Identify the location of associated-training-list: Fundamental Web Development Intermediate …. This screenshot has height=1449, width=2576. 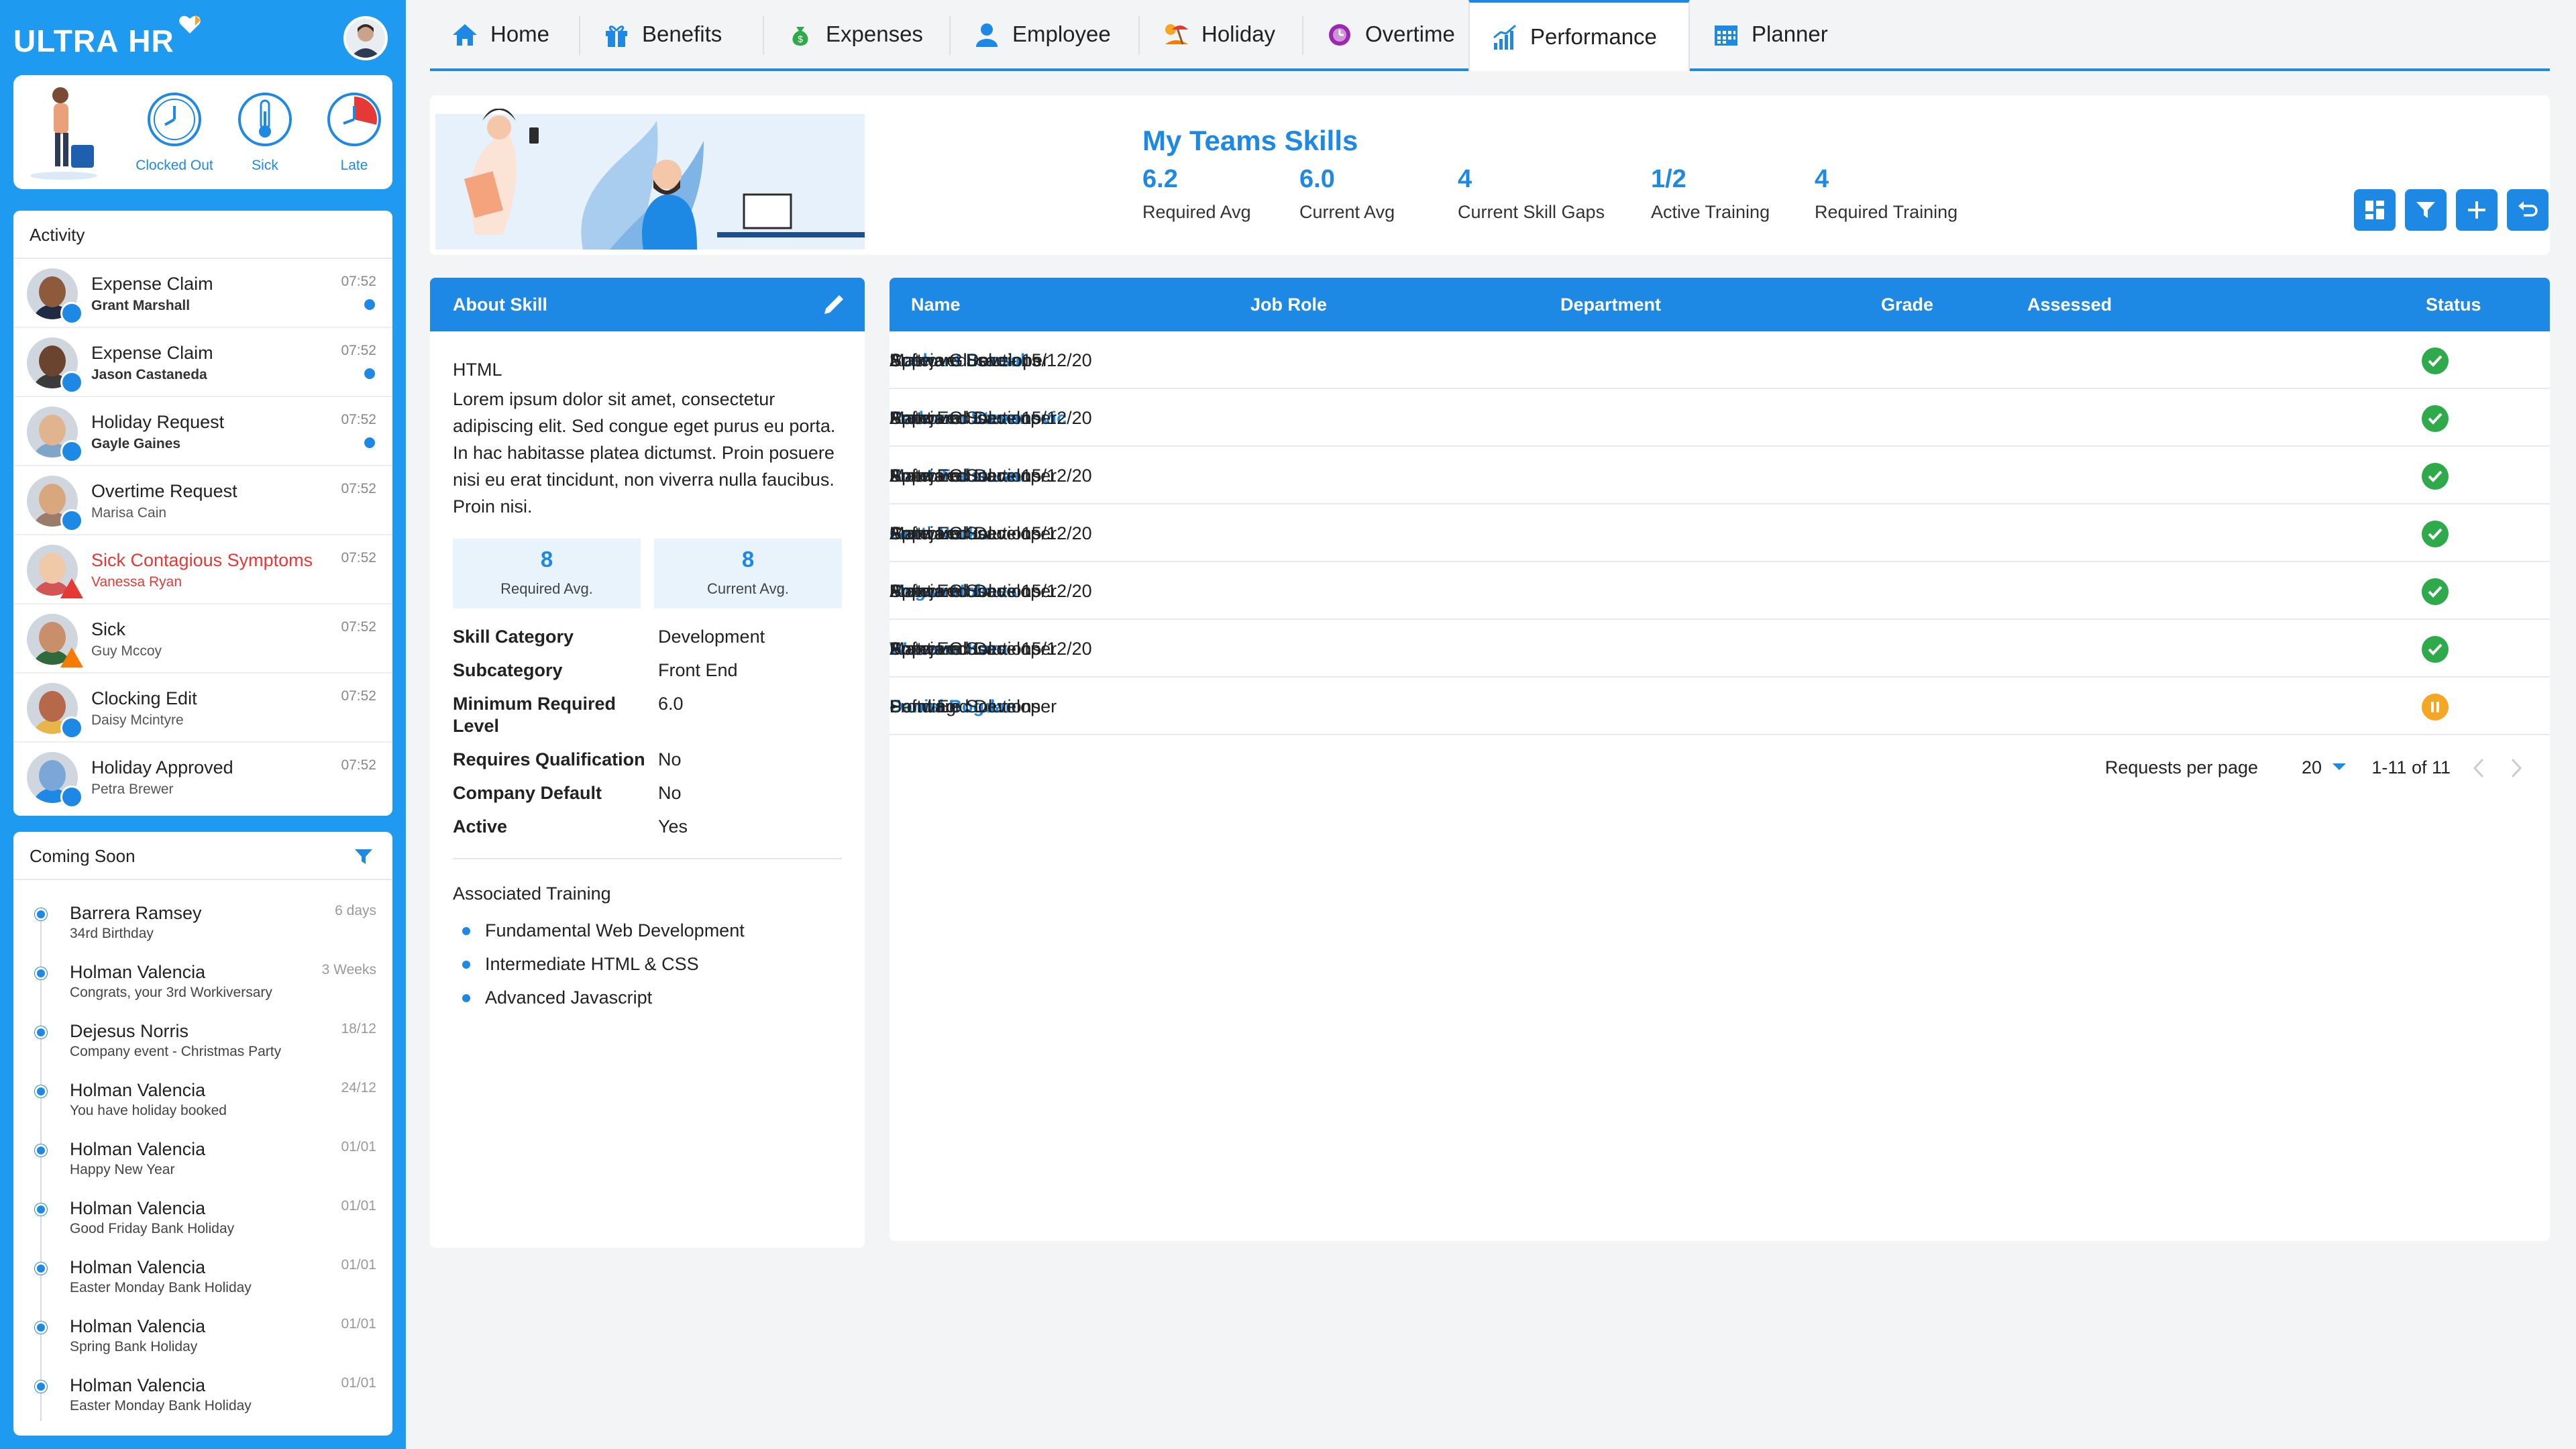
(647, 964).